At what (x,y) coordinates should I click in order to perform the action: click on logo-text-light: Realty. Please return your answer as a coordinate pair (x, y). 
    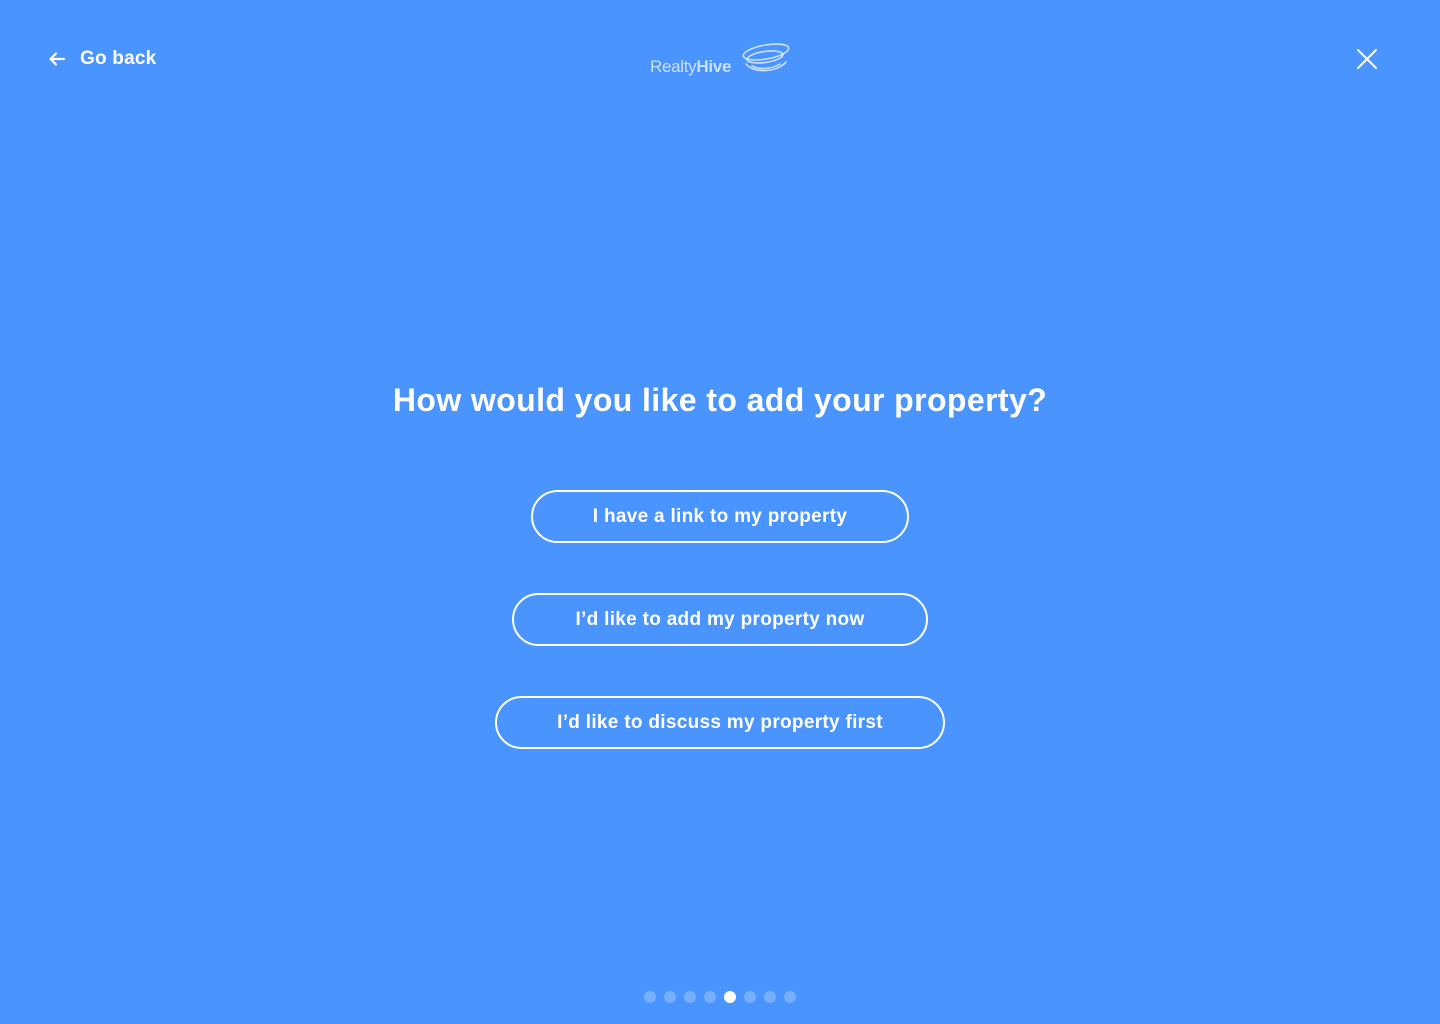
    Looking at the image, I should click on (673, 66).